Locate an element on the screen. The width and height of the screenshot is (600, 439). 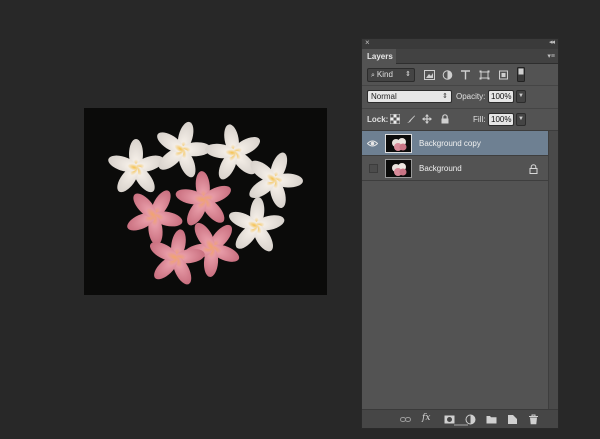
layer-row-background: Background is located at coordinates (455, 168).